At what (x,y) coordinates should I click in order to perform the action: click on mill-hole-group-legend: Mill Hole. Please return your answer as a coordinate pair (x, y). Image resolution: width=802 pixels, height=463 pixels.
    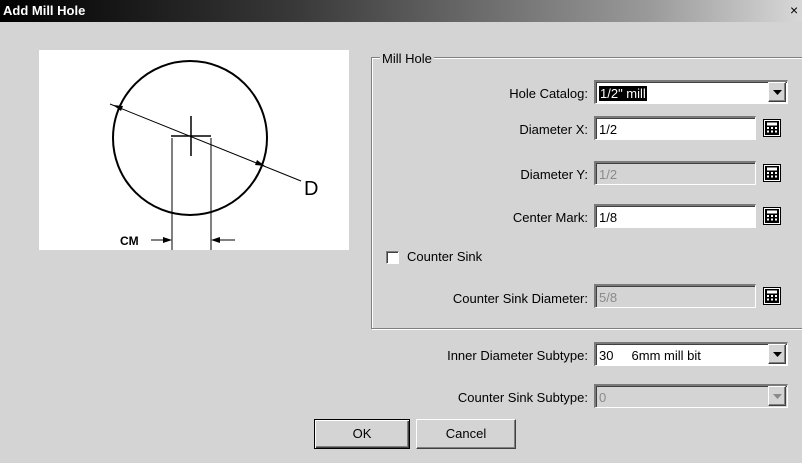
    Looking at the image, I should click on (407, 58).